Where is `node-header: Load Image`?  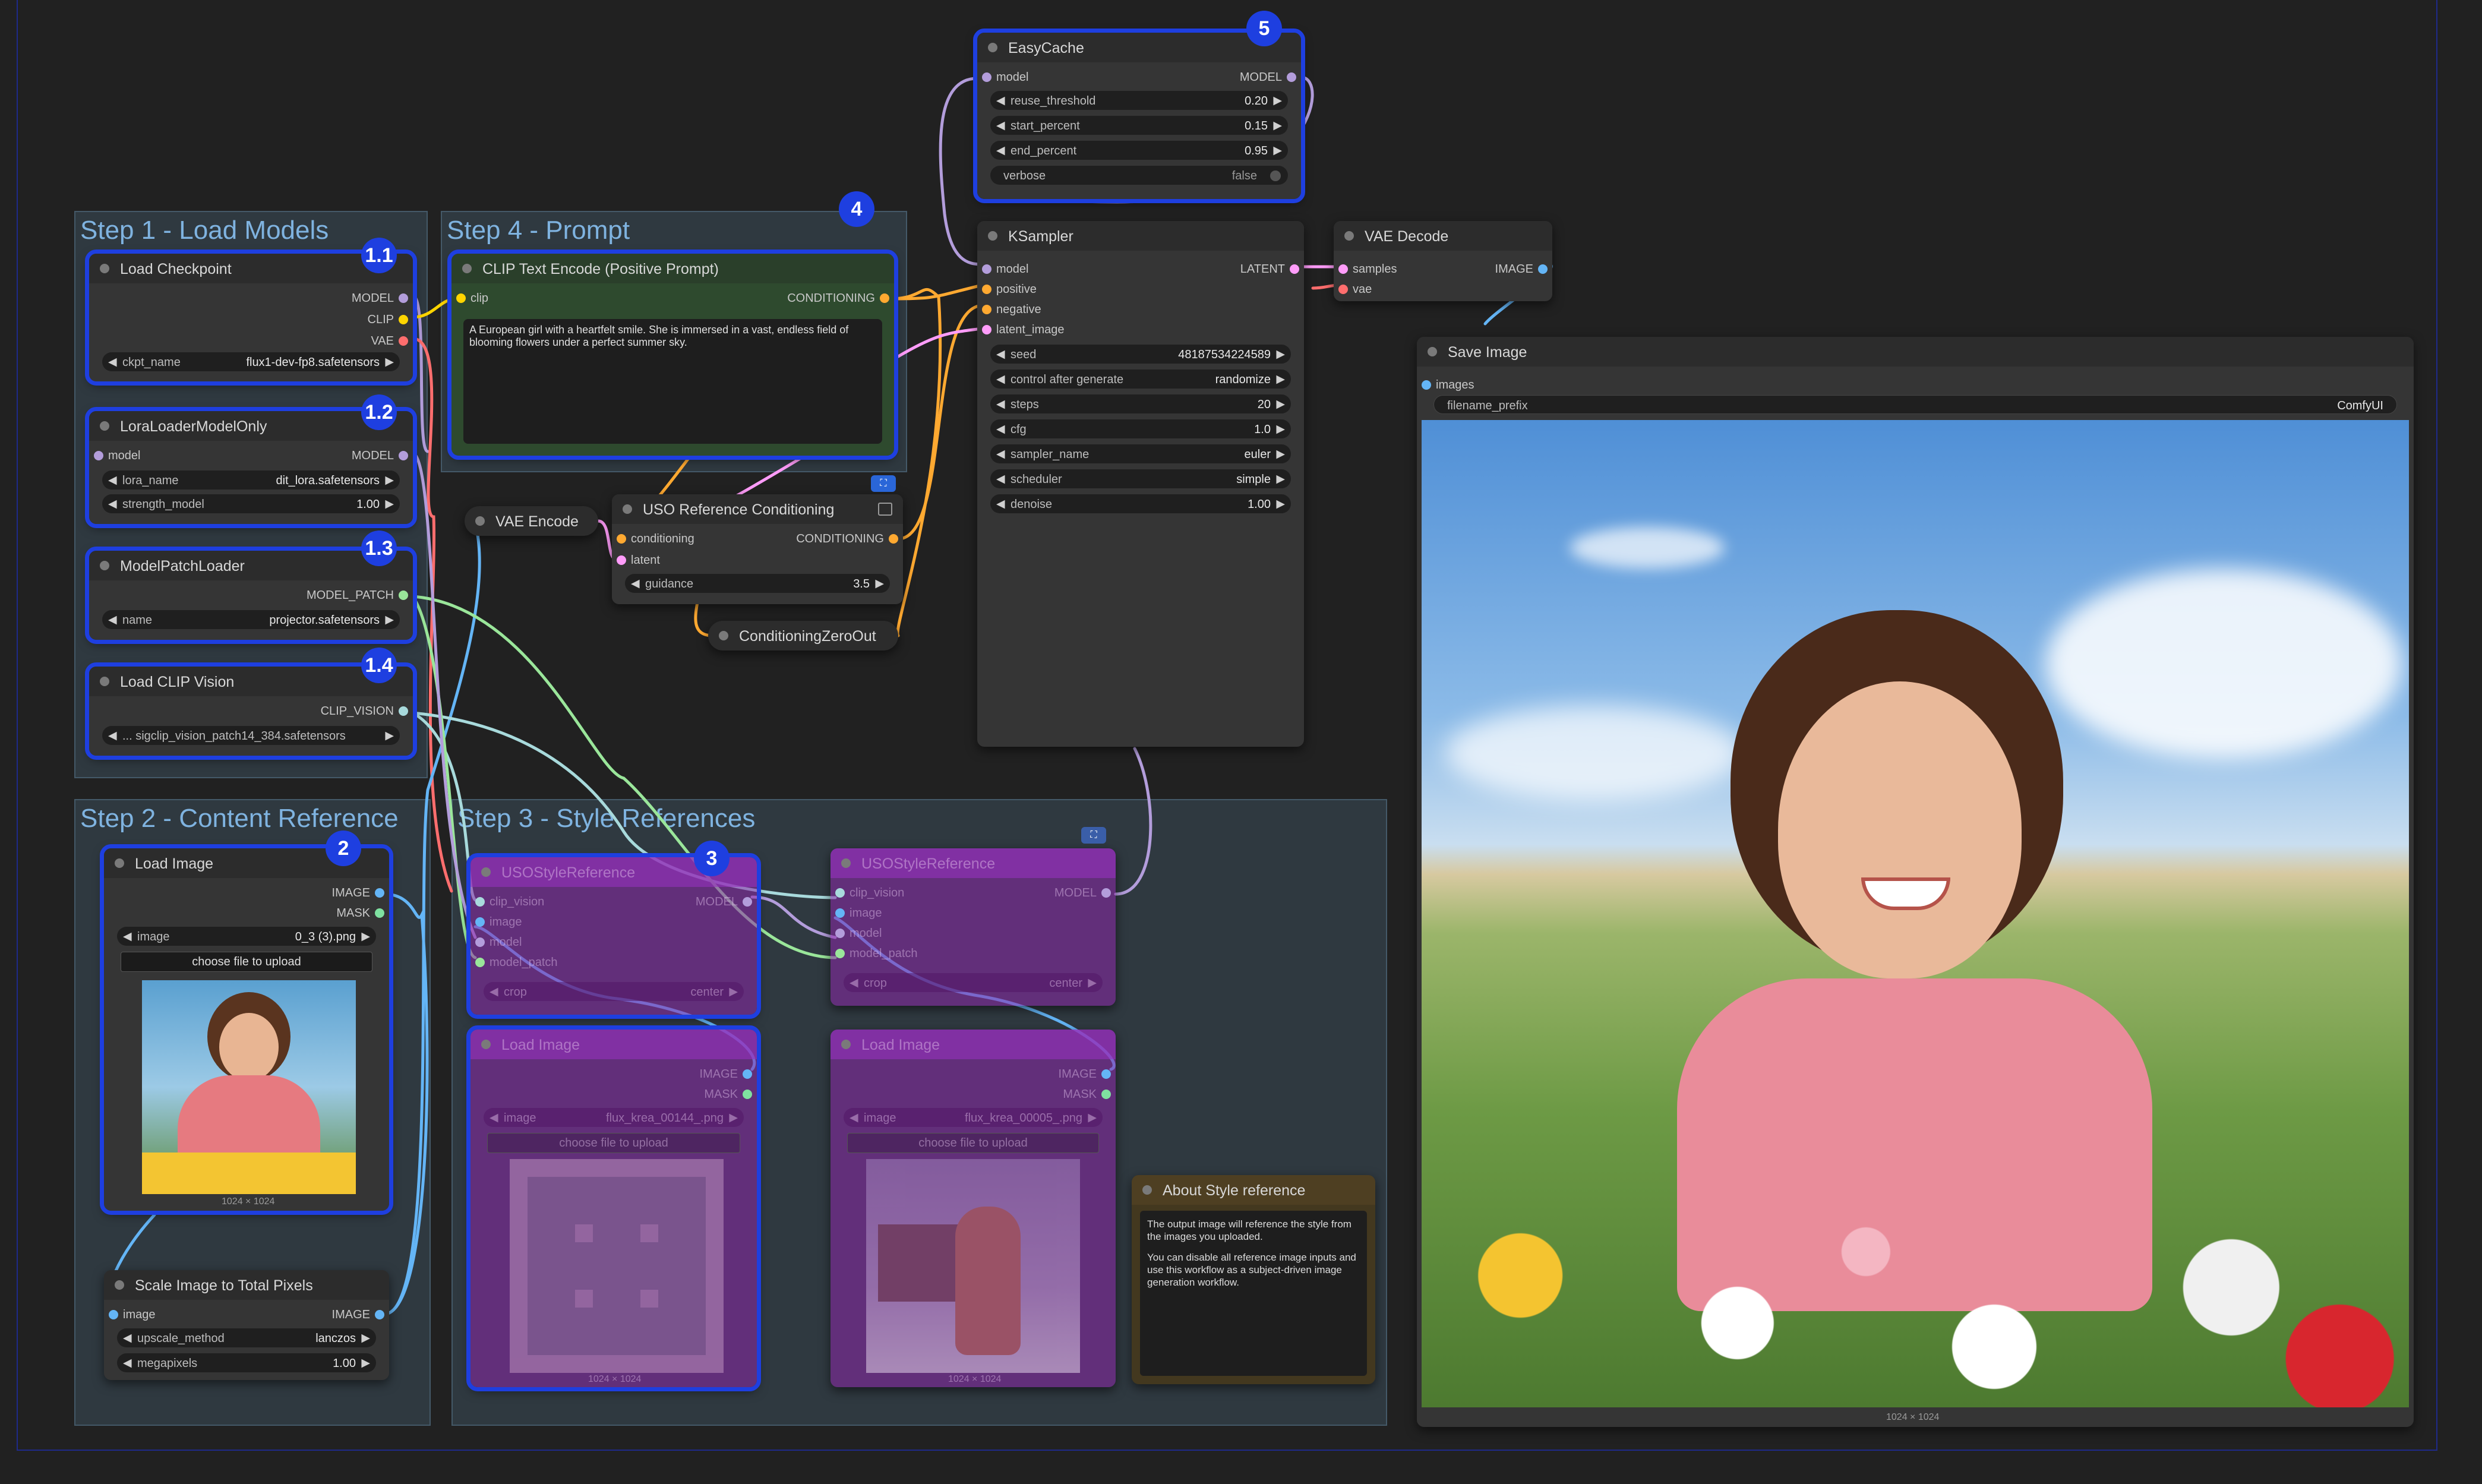
node-header: Load Image is located at coordinates (973, 1044).